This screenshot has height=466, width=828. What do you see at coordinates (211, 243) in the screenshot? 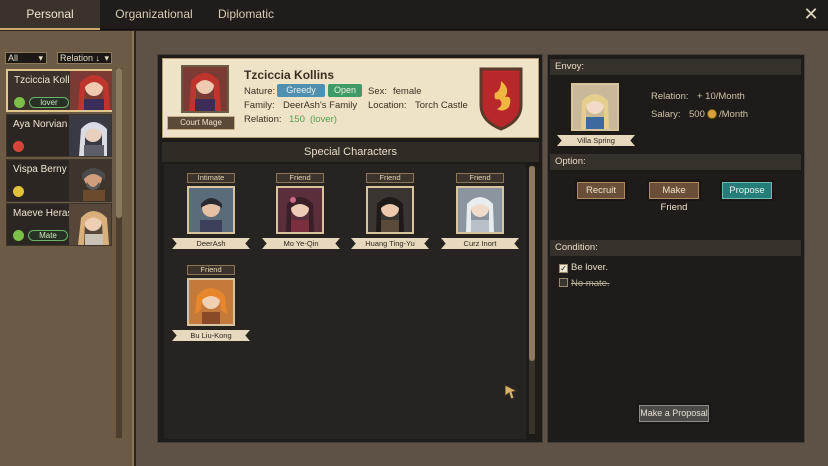
I see `character-name-ribbon: DeerAsh` at bounding box center [211, 243].